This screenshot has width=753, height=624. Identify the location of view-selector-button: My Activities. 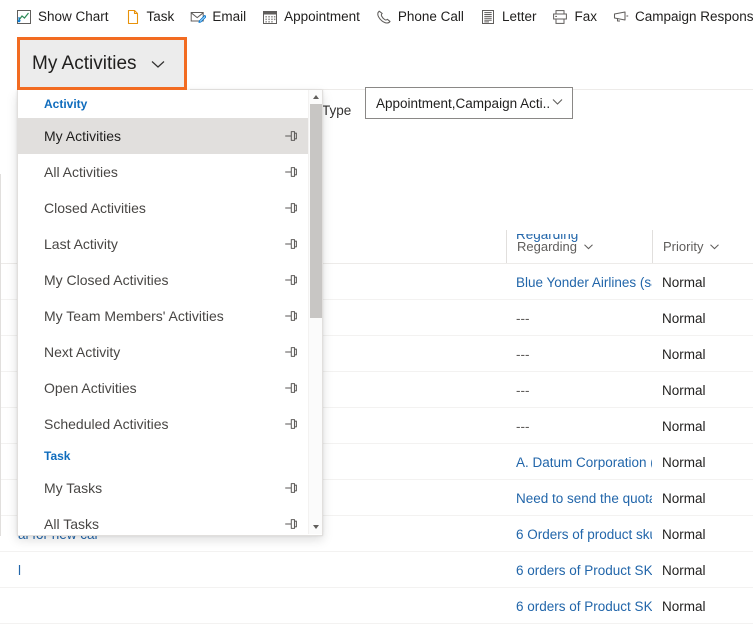
(102, 63).